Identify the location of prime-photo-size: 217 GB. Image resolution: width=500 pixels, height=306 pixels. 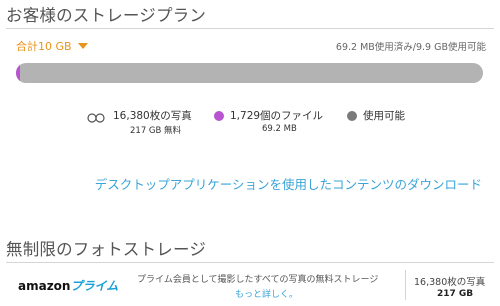
(455, 294).